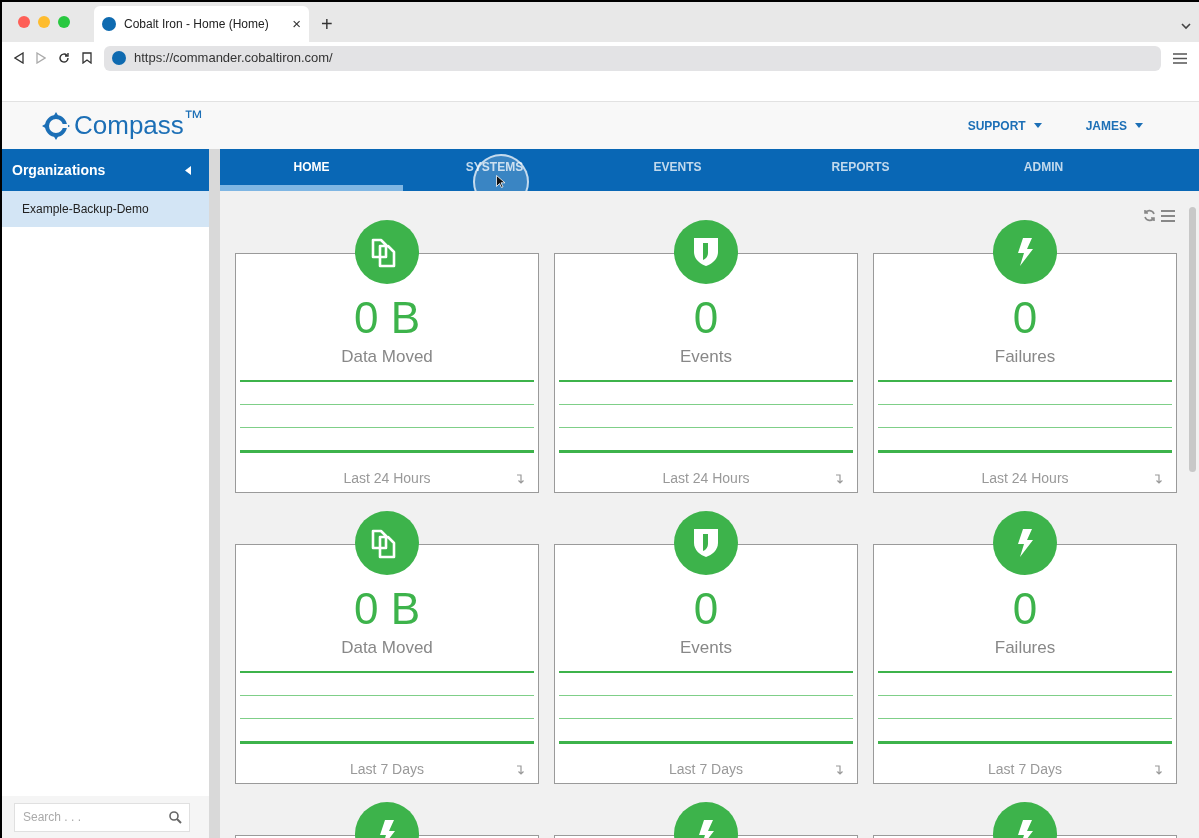 The image size is (1199, 838). What do you see at coordinates (1186, 26) in the screenshot?
I see `chevron-down-icon` at bounding box center [1186, 26].